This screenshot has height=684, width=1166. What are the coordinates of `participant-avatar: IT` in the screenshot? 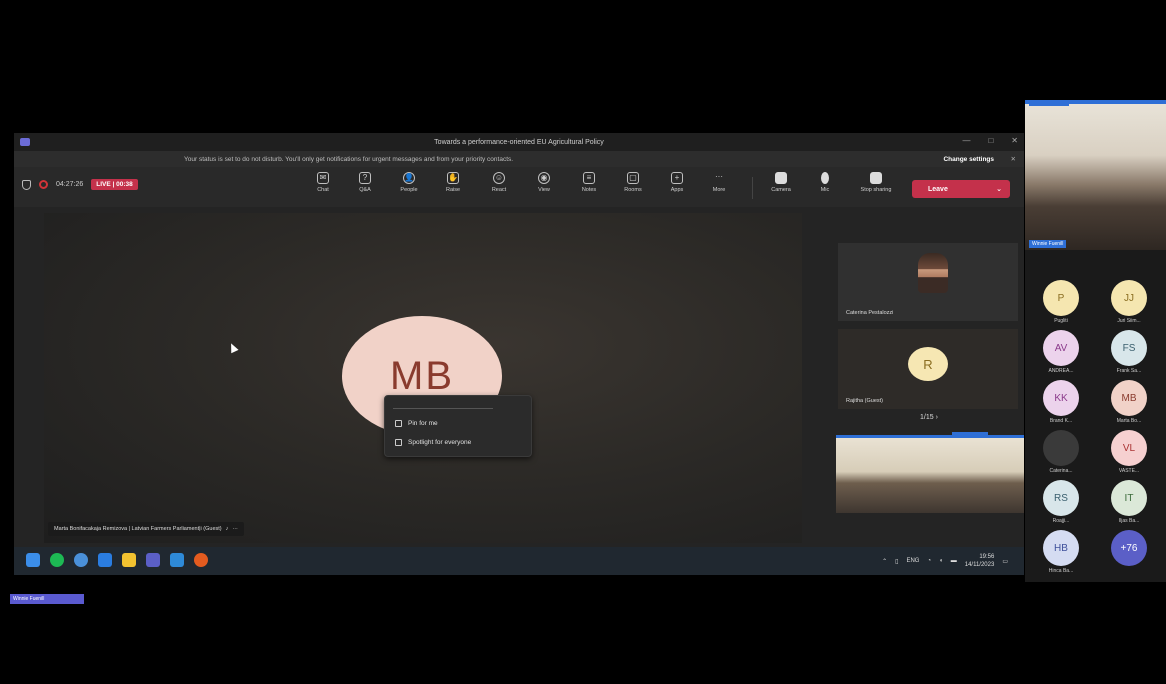 It's located at (1129, 498).